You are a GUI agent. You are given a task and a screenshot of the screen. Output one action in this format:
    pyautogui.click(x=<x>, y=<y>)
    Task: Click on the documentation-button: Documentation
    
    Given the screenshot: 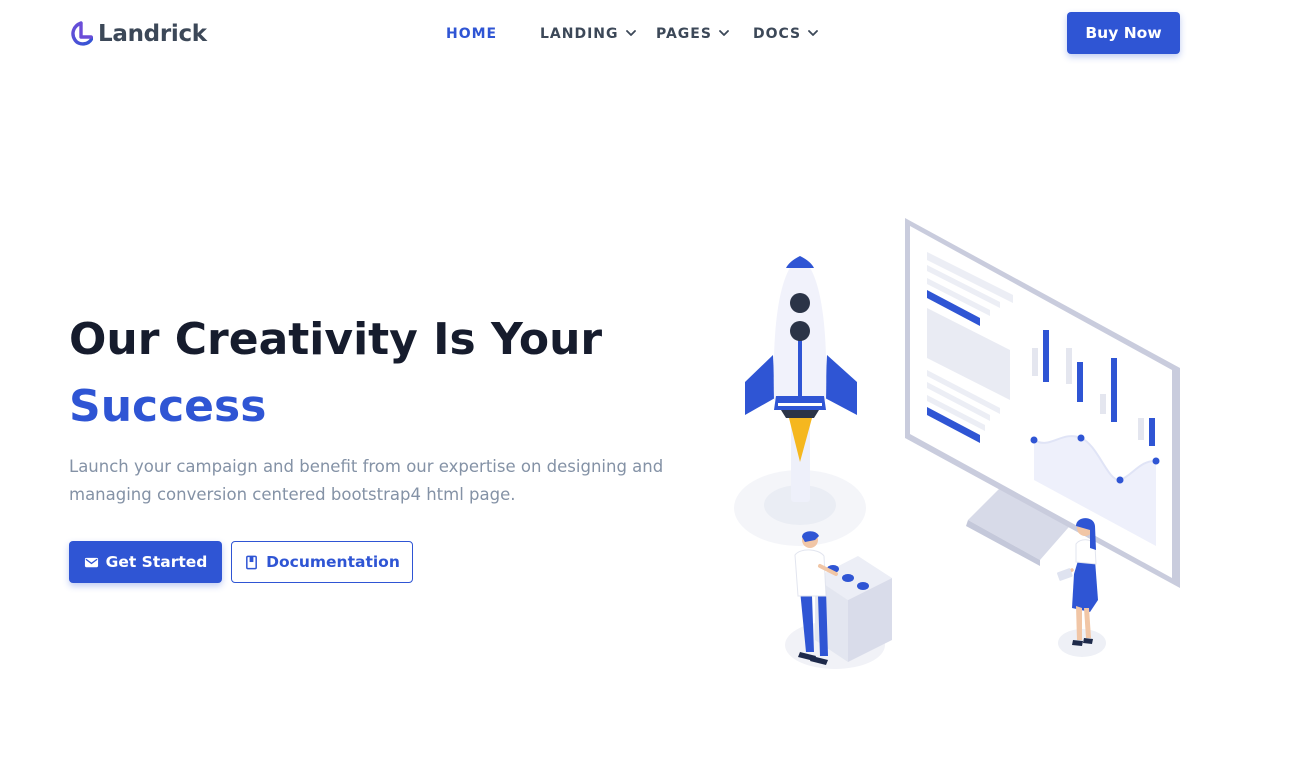 What is the action you would take?
    pyautogui.click(x=322, y=562)
    